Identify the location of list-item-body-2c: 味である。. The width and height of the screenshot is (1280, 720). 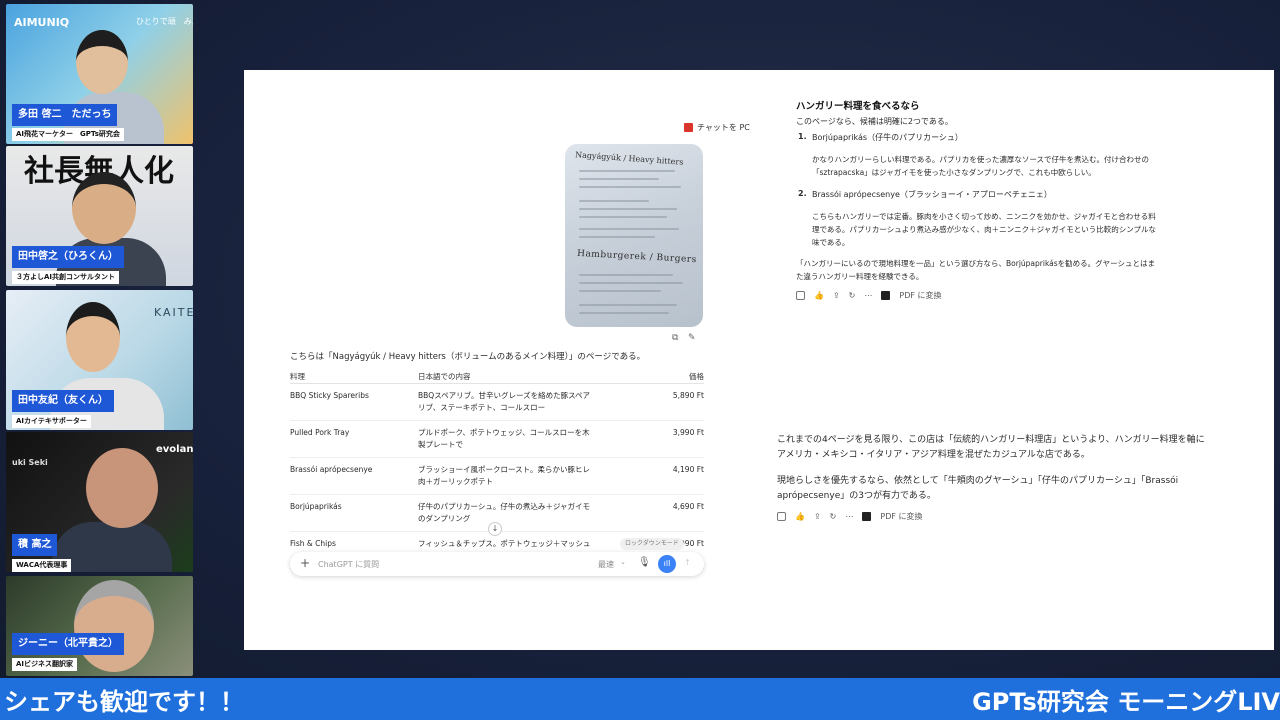
(831, 242).